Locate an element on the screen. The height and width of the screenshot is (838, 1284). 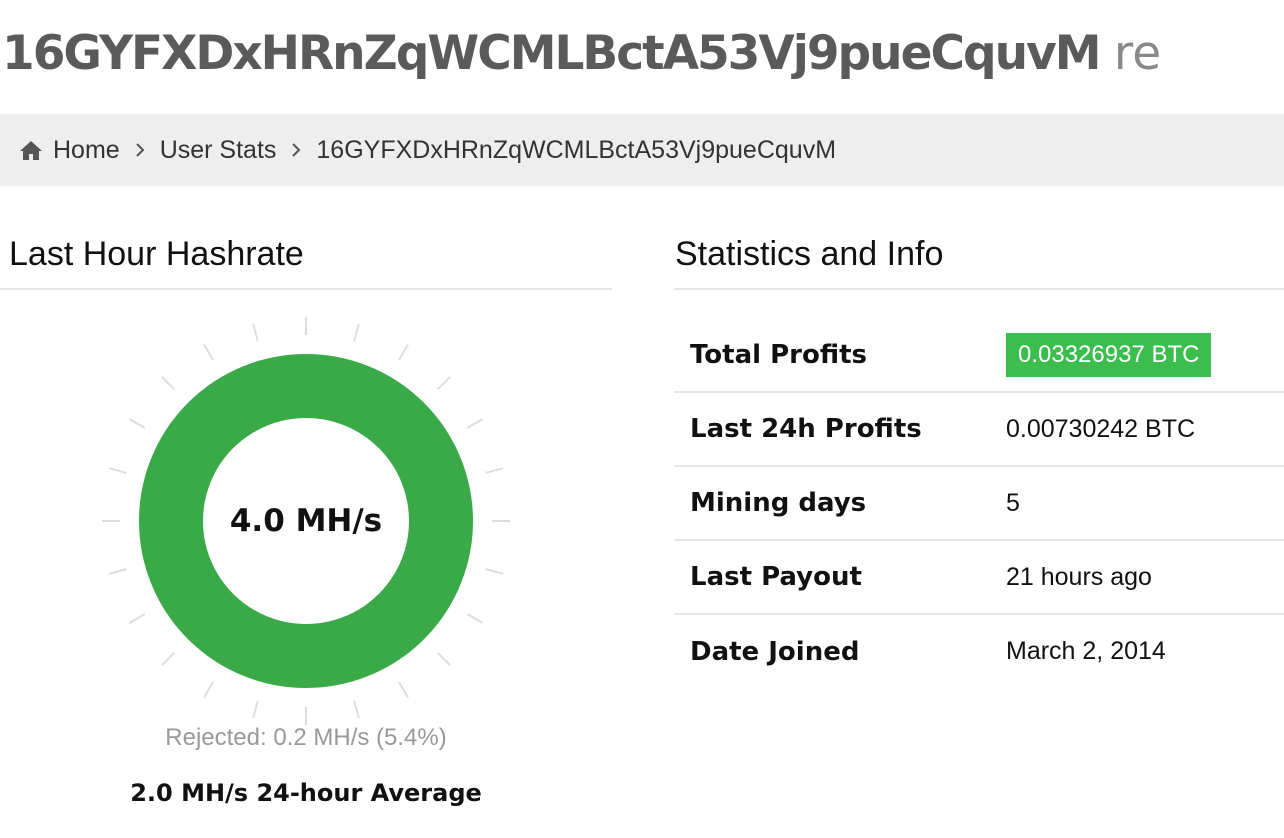
stats-label: Mining days is located at coordinates (778, 503).